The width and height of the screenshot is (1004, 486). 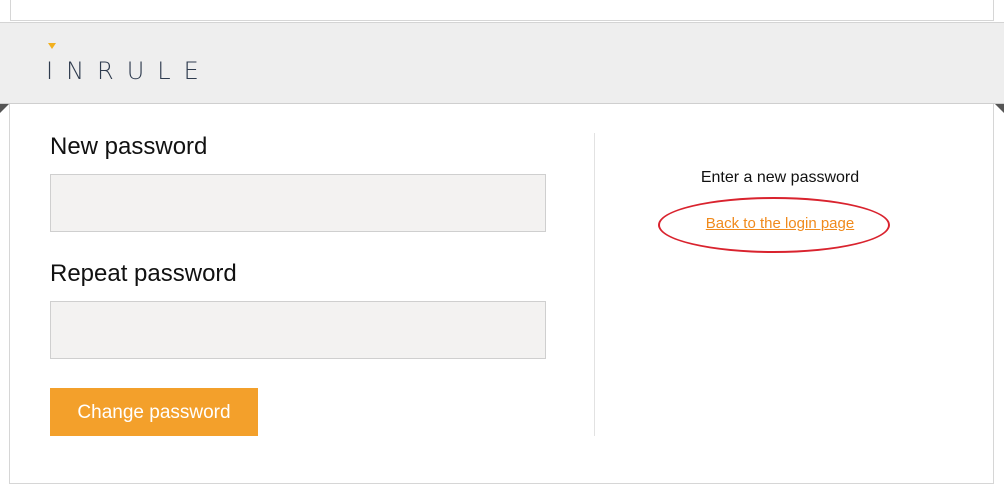 What do you see at coordinates (780, 177) in the screenshot?
I see `instruction-text: Enter a new password` at bounding box center [780, 177].